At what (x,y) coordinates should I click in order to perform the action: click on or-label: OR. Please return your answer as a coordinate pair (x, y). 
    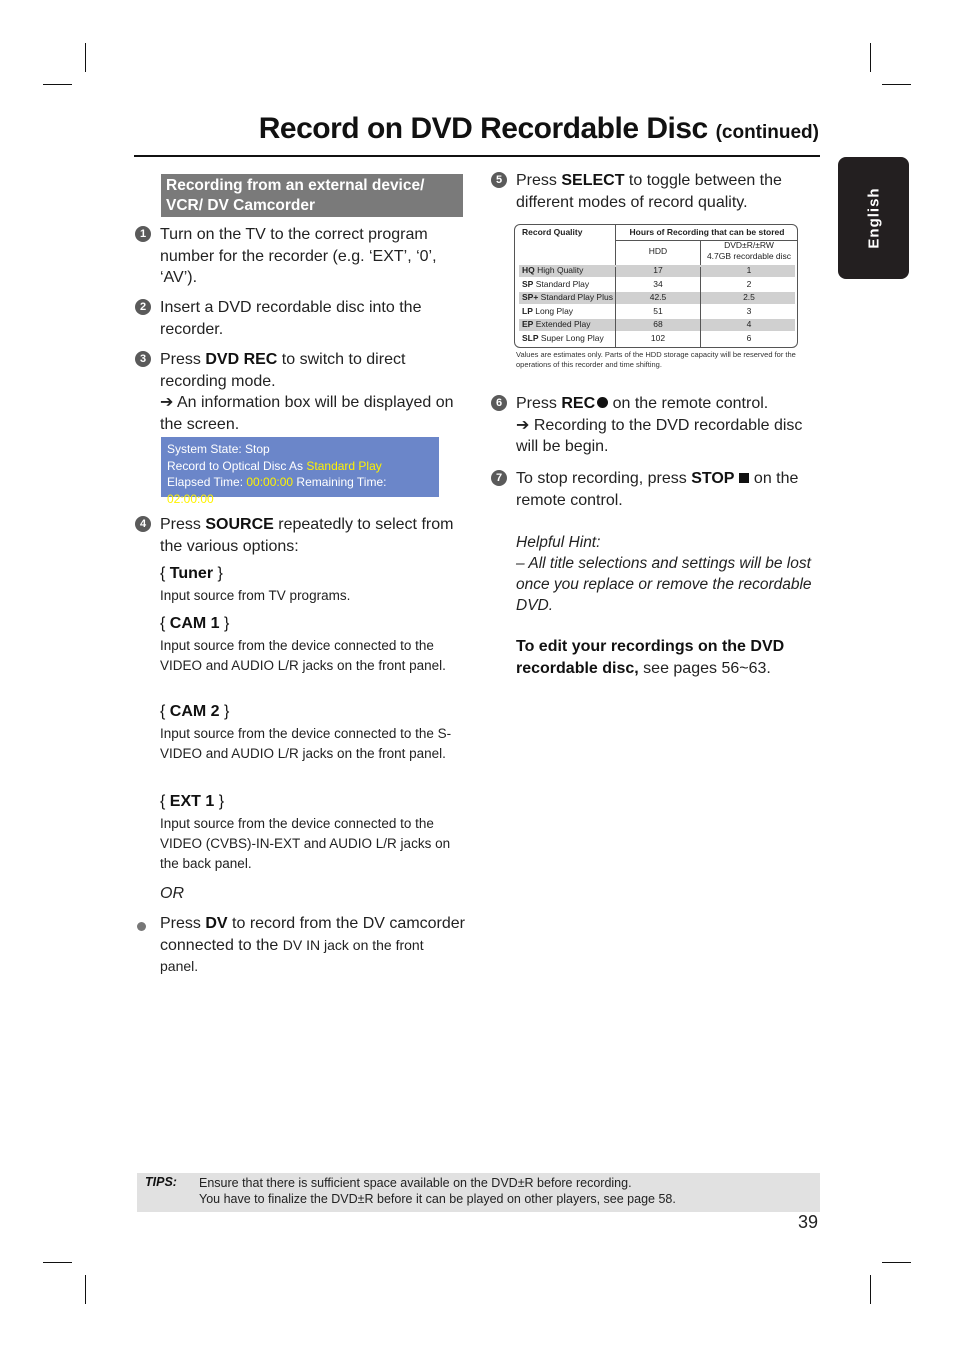
    Looking at the image, I should click on (172, 893).